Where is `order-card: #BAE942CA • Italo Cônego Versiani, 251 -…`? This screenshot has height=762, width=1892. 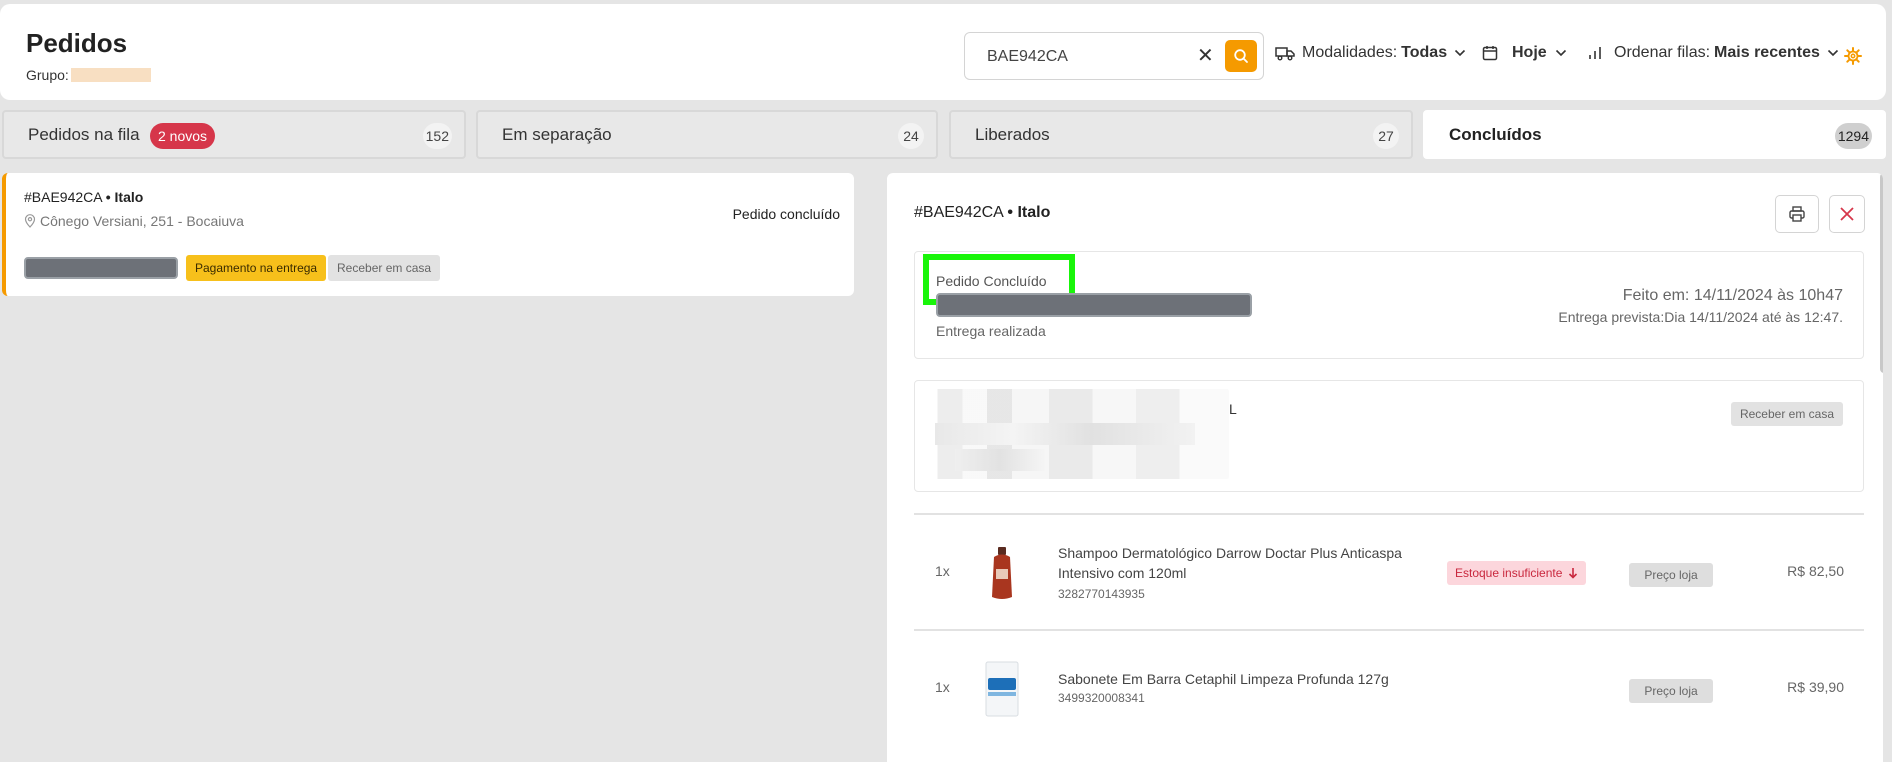 order-card: #BAE942CA • Italo Cônego Versiani, 251 -… is located at coordinates (428, 234).